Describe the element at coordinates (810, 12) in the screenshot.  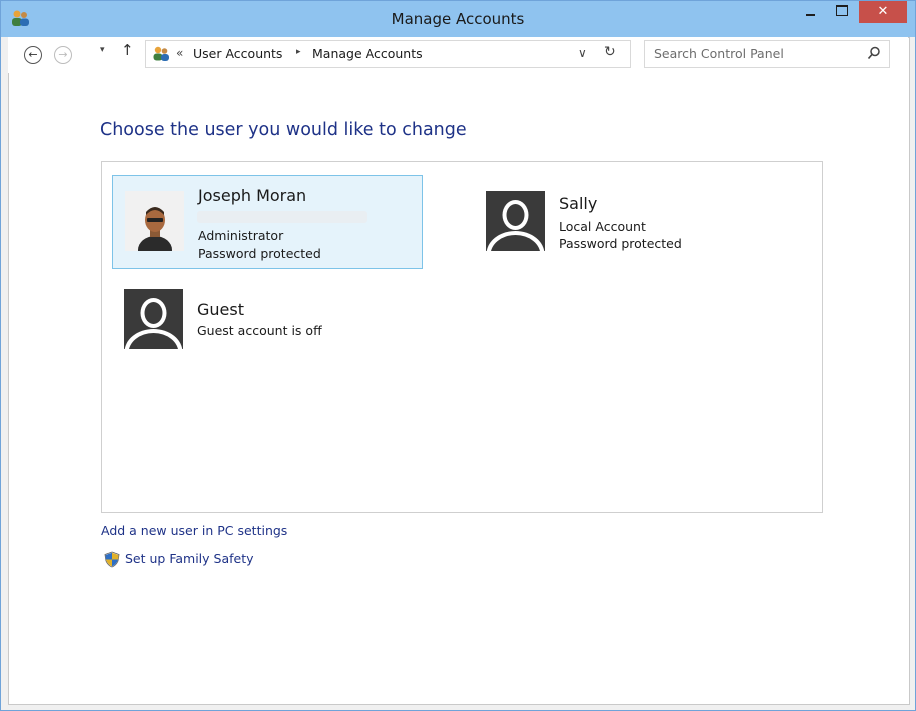
I see `minimize-icon` at that location.